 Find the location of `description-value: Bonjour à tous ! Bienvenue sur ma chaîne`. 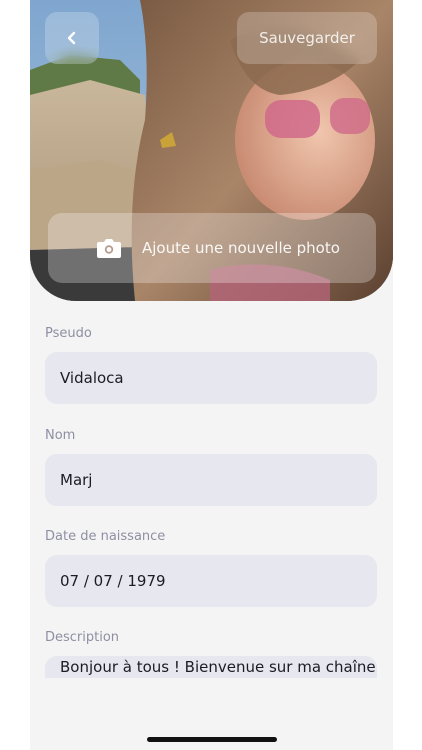

description-value: Bonjour à tous ! Bienvenue sur ma chaîne is located at coordinates (218, 667).